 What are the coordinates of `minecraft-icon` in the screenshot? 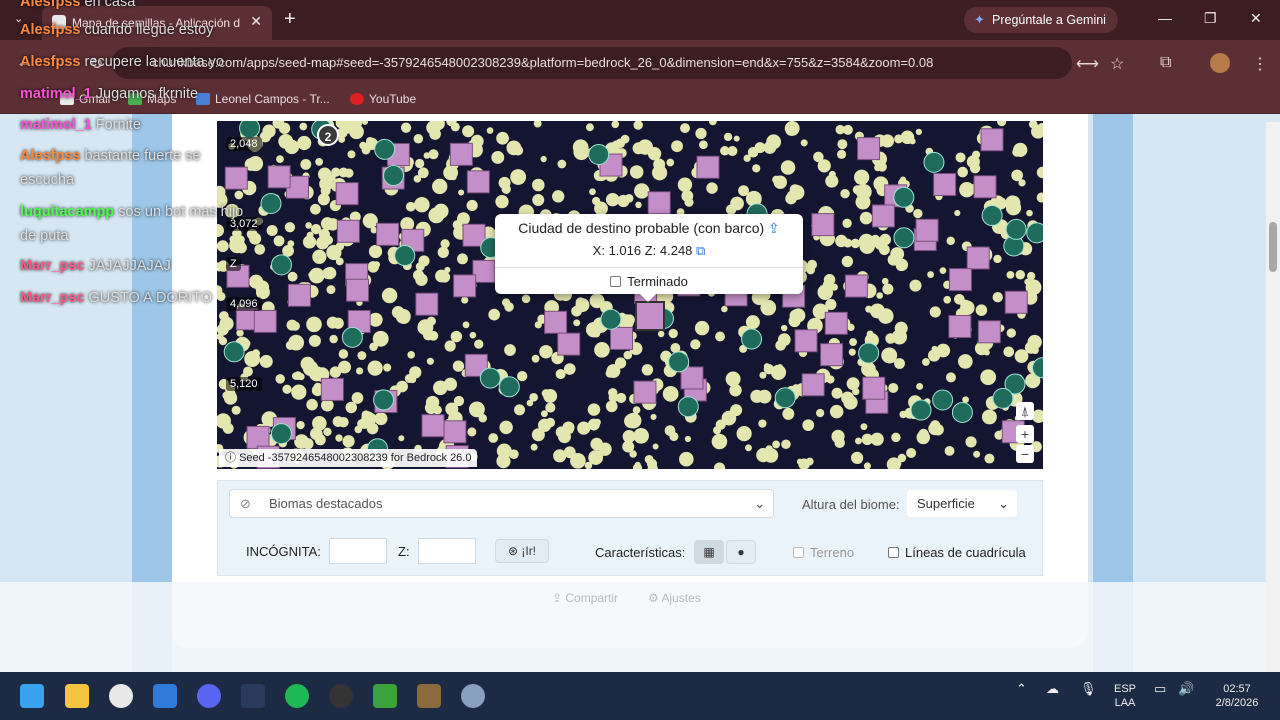 It's located at (385, 696).